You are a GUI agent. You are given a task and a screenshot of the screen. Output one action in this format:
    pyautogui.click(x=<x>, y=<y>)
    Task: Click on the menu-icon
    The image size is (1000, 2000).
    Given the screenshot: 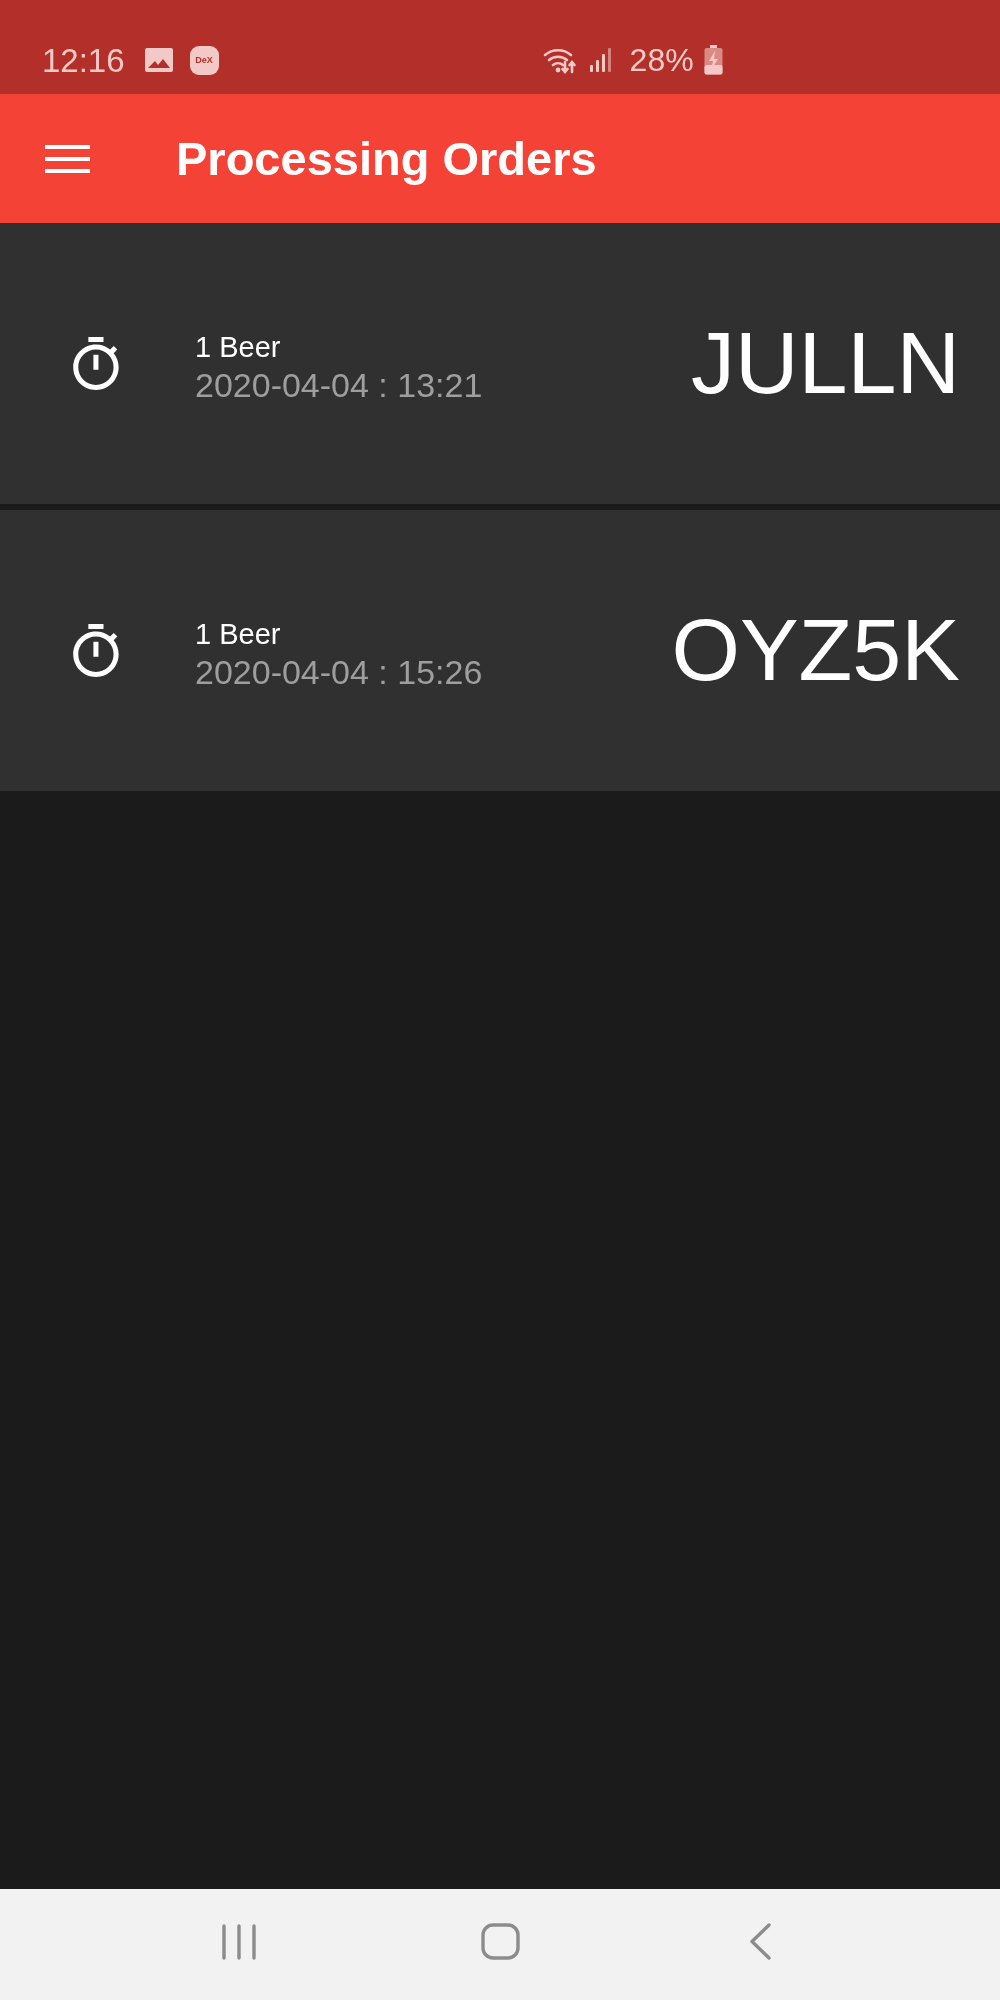 What is the action you would take?
    pyautogui.click(x=67, y=158)
    